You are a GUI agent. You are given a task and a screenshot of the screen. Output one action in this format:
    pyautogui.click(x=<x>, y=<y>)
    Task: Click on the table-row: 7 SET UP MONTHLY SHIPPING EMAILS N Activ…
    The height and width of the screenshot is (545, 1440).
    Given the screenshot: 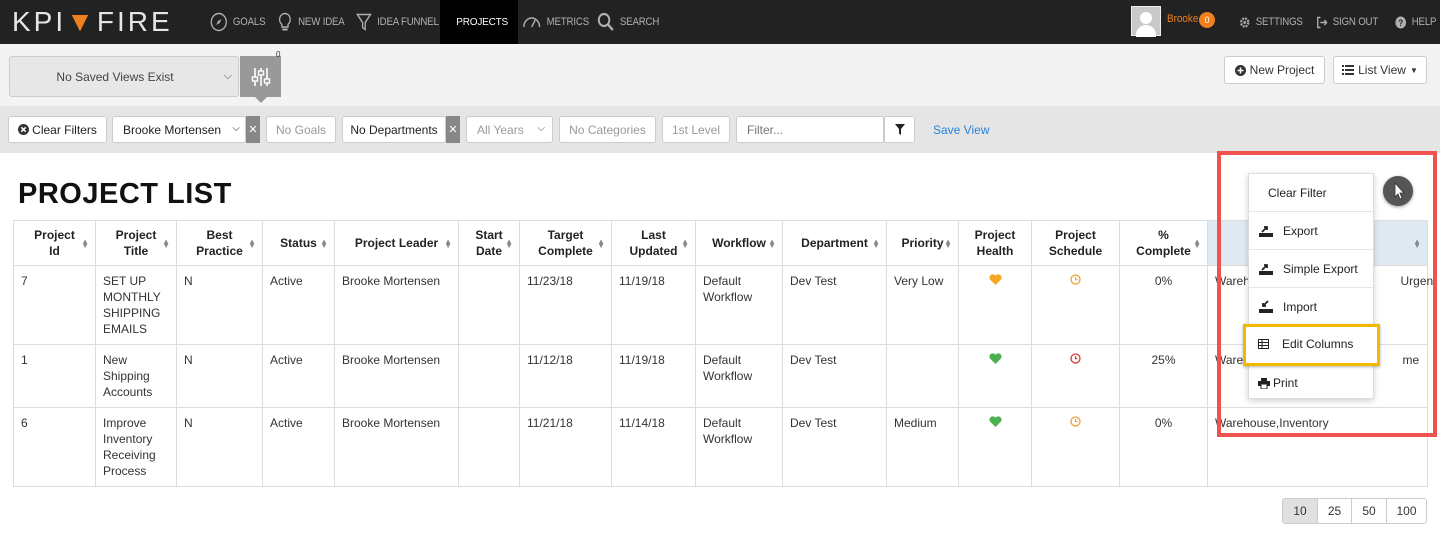 What is the action you would take?
    pyautogui.click(x=725, y=305)
    